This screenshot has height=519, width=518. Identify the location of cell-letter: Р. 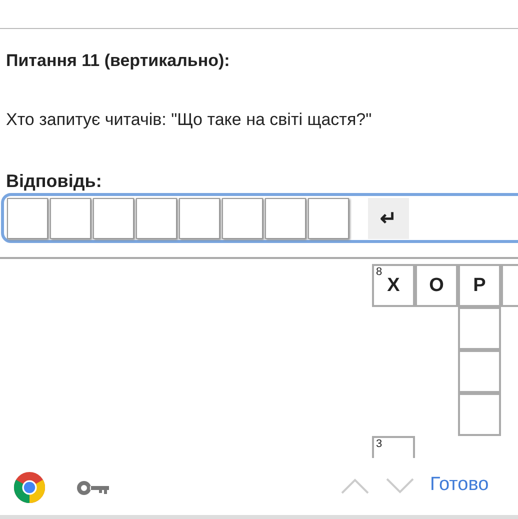
(479, 285).